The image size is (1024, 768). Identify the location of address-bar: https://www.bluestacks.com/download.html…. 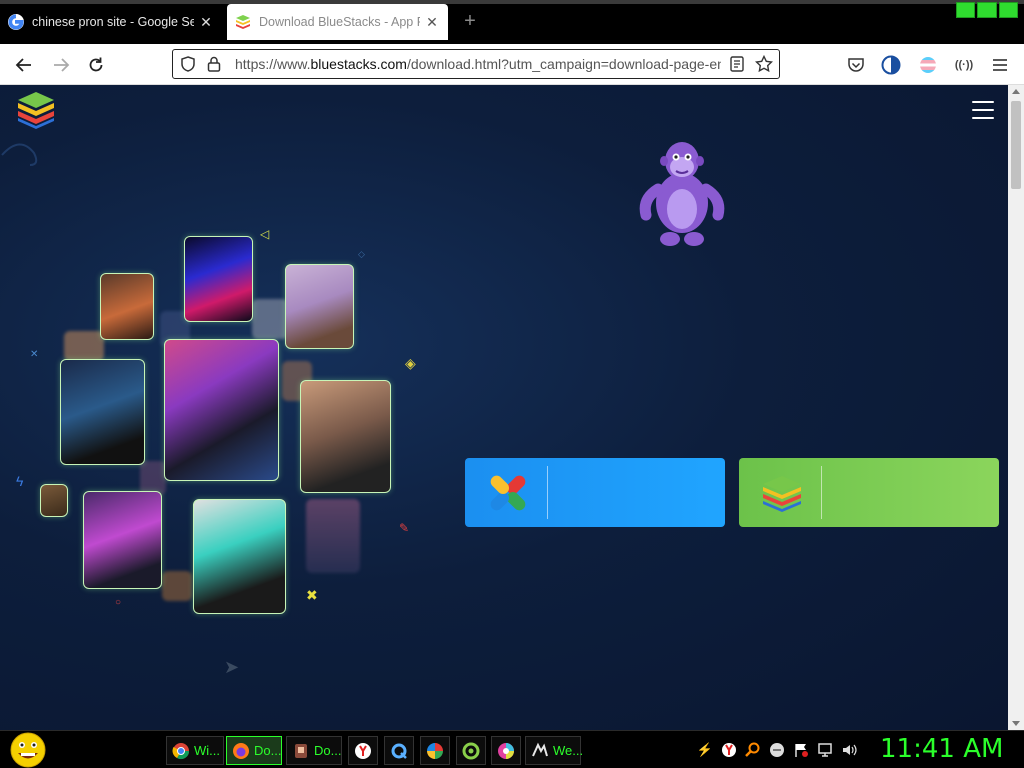
(476, 64).